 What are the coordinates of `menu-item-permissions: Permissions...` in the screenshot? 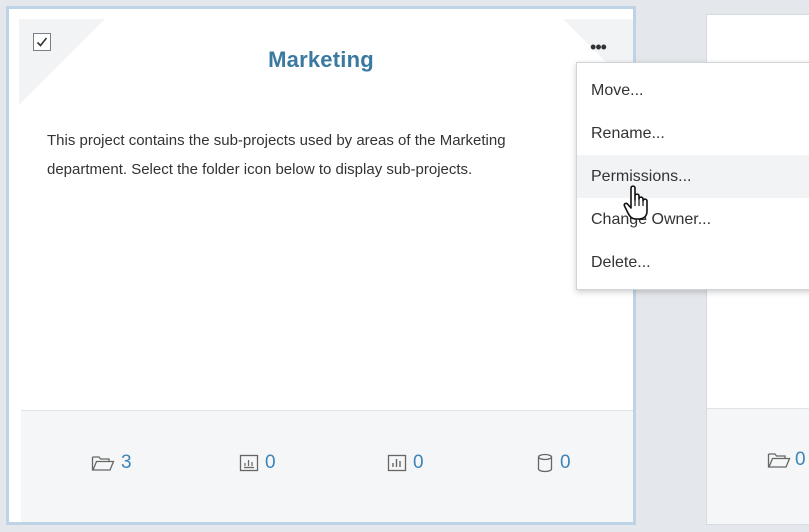 It's located at (693, 176).